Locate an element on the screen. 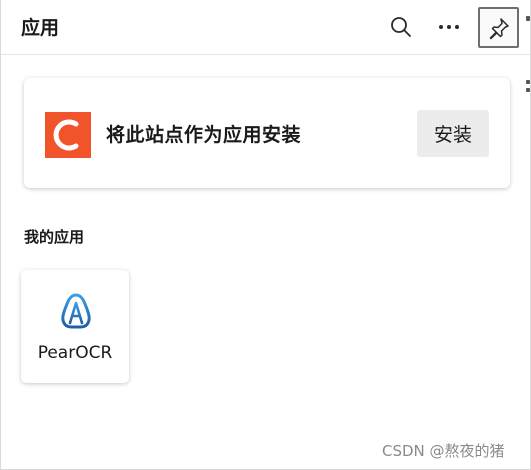 The image size is (531, 470). site-logo-icon is located at coordinates (68, 135).